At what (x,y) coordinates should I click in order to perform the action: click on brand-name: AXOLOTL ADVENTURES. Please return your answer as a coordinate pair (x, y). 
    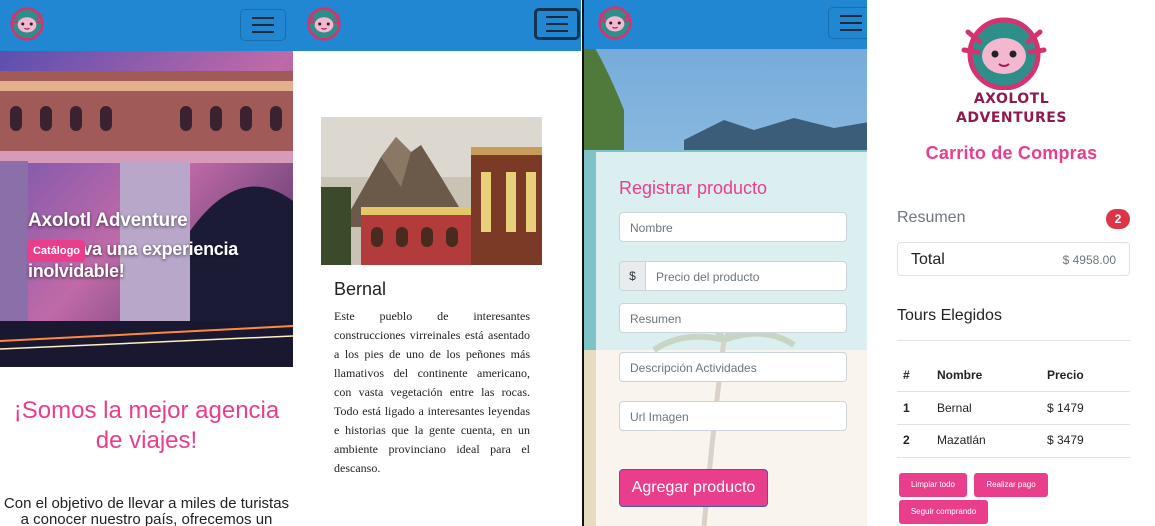
    Looking at the image, I should click on (1011, 109).